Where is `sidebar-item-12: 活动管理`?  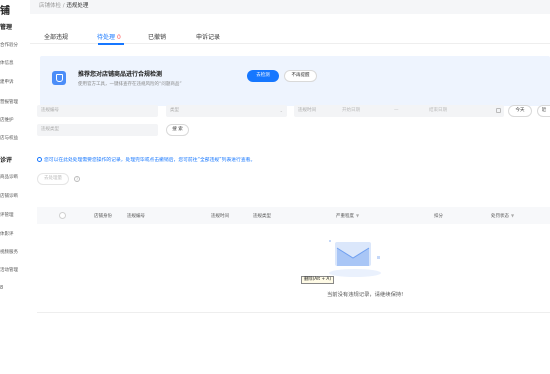 sidebar-item-12: 活动管理 is located at coordinates (9, 270).